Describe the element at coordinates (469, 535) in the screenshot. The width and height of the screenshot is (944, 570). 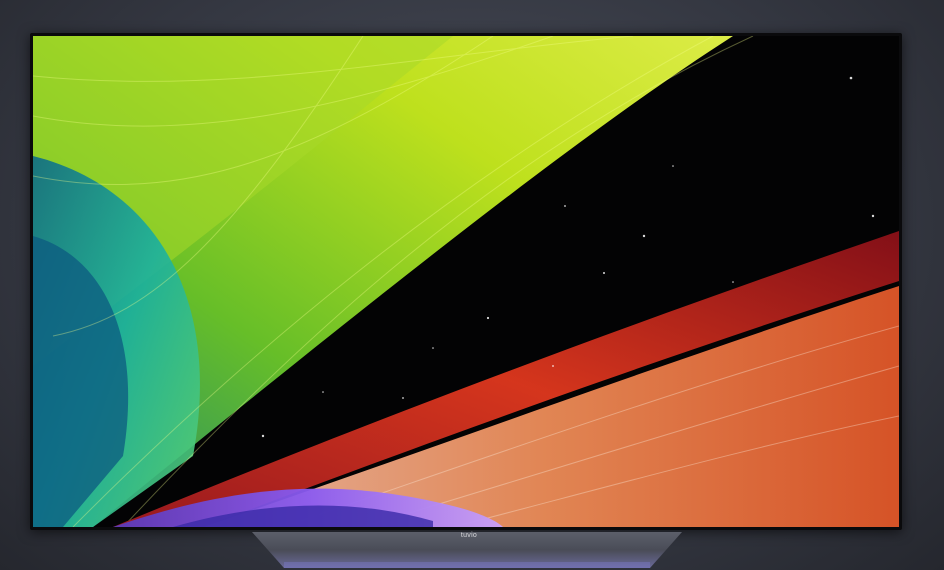
I see `brand-logo: tuvio` at that location.